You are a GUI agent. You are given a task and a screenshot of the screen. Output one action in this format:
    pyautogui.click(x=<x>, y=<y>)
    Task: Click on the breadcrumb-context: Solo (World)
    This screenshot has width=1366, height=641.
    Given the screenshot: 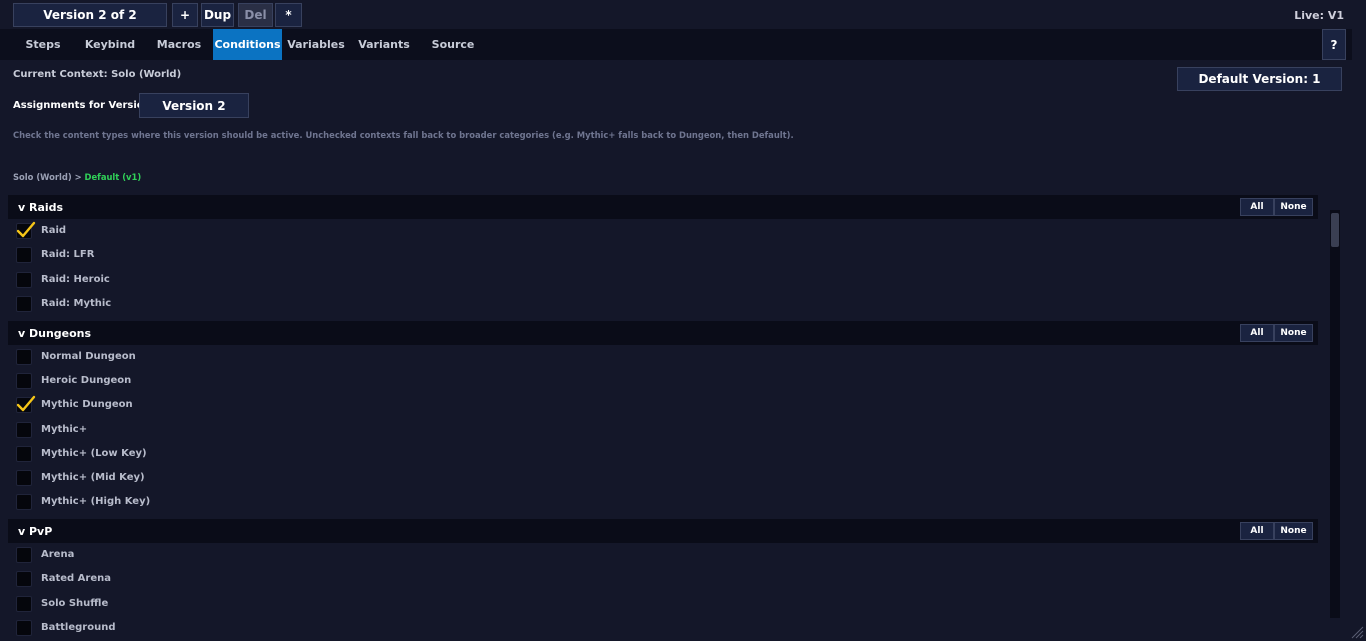 What is the action you would take?
    pyautogui.click(x=42, y=177)
    